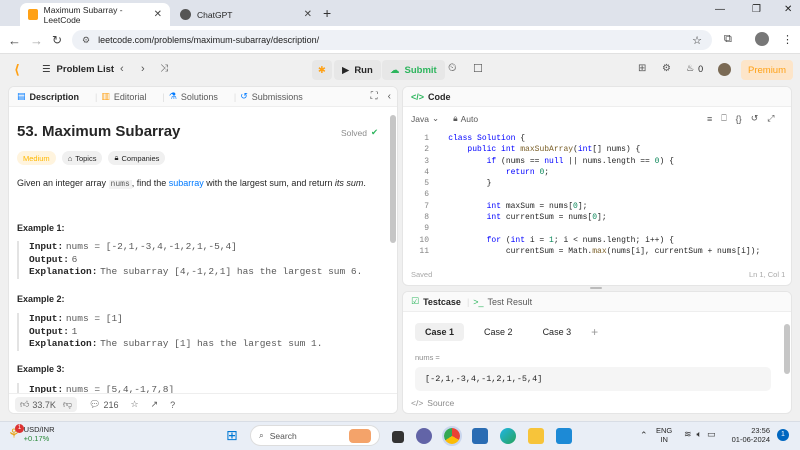 The height and width of the screenshot is (450, 800). What do you see at coordinates (193, 96) in the screenshot?
I see `tab-solutions: ⚗ Solutions` at bounding box center [193, 96].